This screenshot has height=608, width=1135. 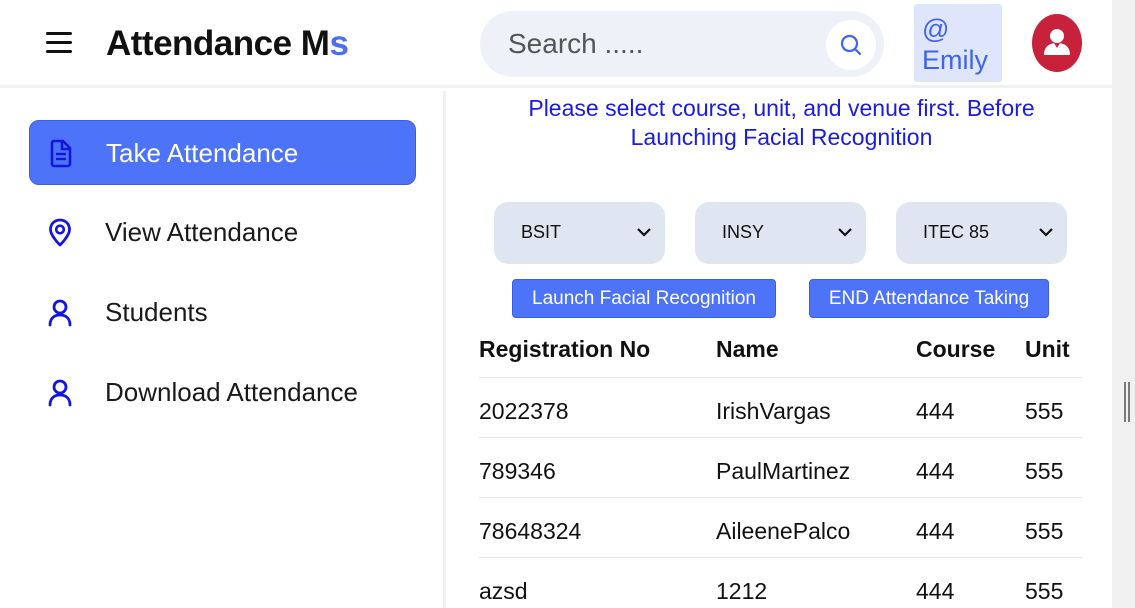 What do you see at coordinates (658, 44) in the screenshot?
I see `search-input` at bounding box center [658, 44].